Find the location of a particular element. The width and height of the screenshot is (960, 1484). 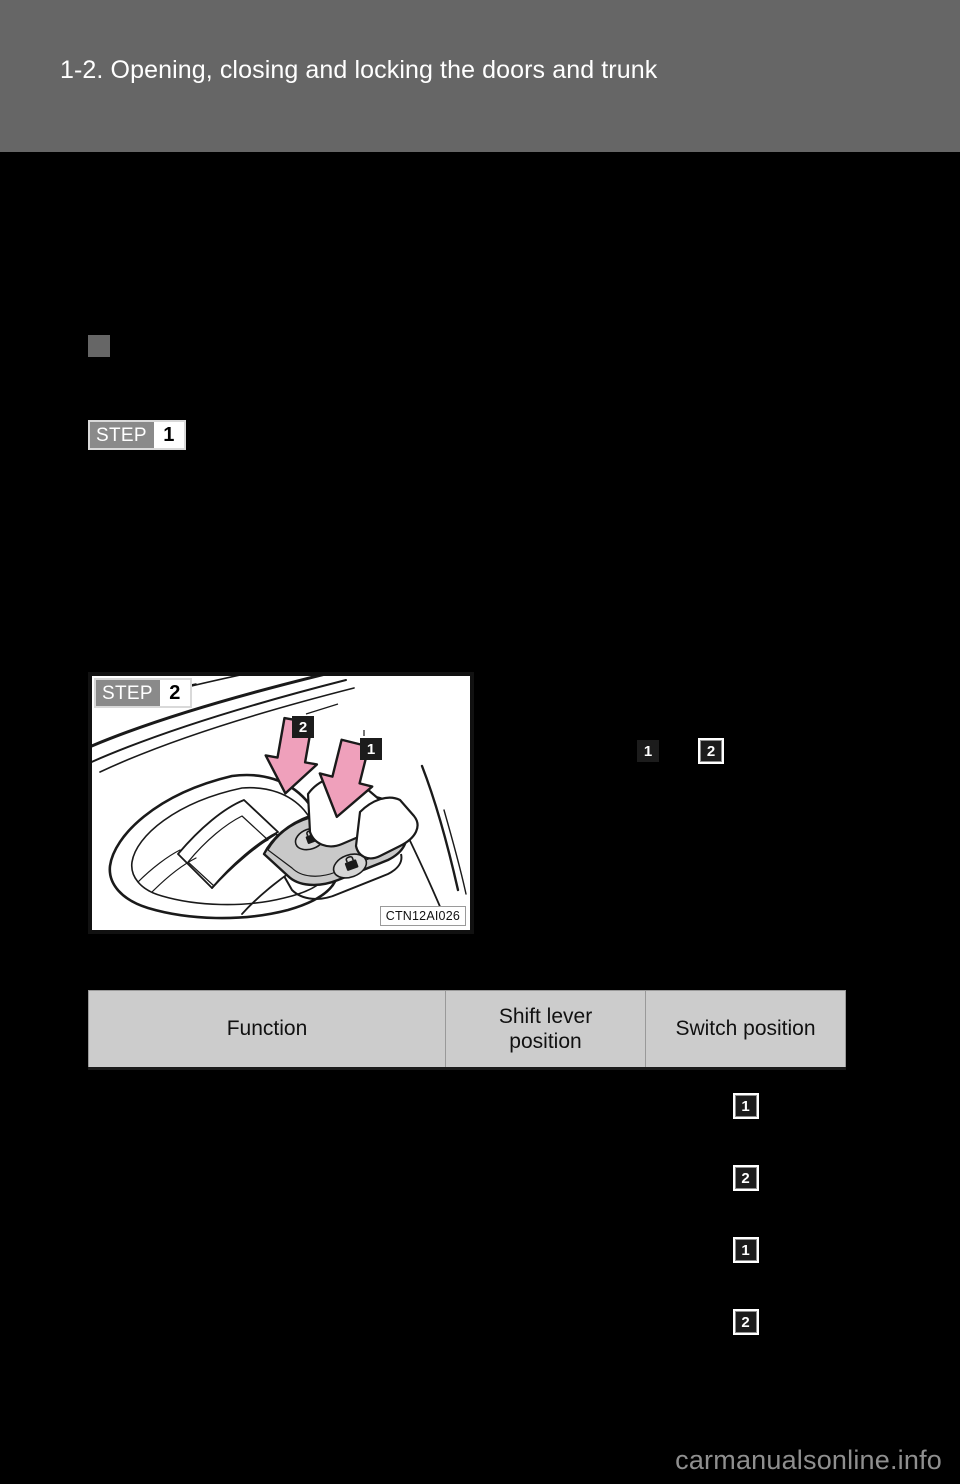

site-watermark: carmanualsonline.info is located at coordinates (808, 1460).